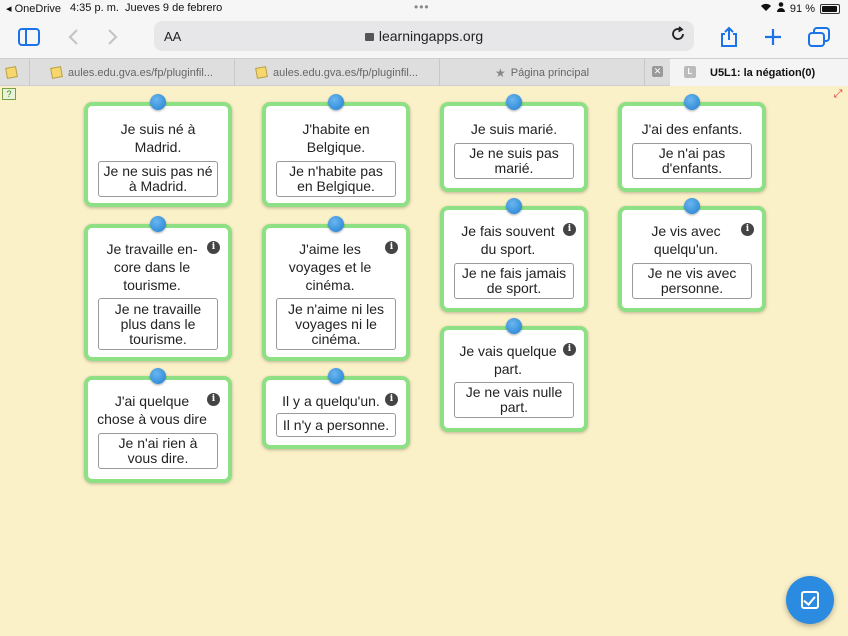 This screenshot has width=848, height=636. What do you see at coordinates (514, 281) in the screenshot?
I see `card-answer: Je ne fais jamais de sport.` at bounding box center [514, 281].